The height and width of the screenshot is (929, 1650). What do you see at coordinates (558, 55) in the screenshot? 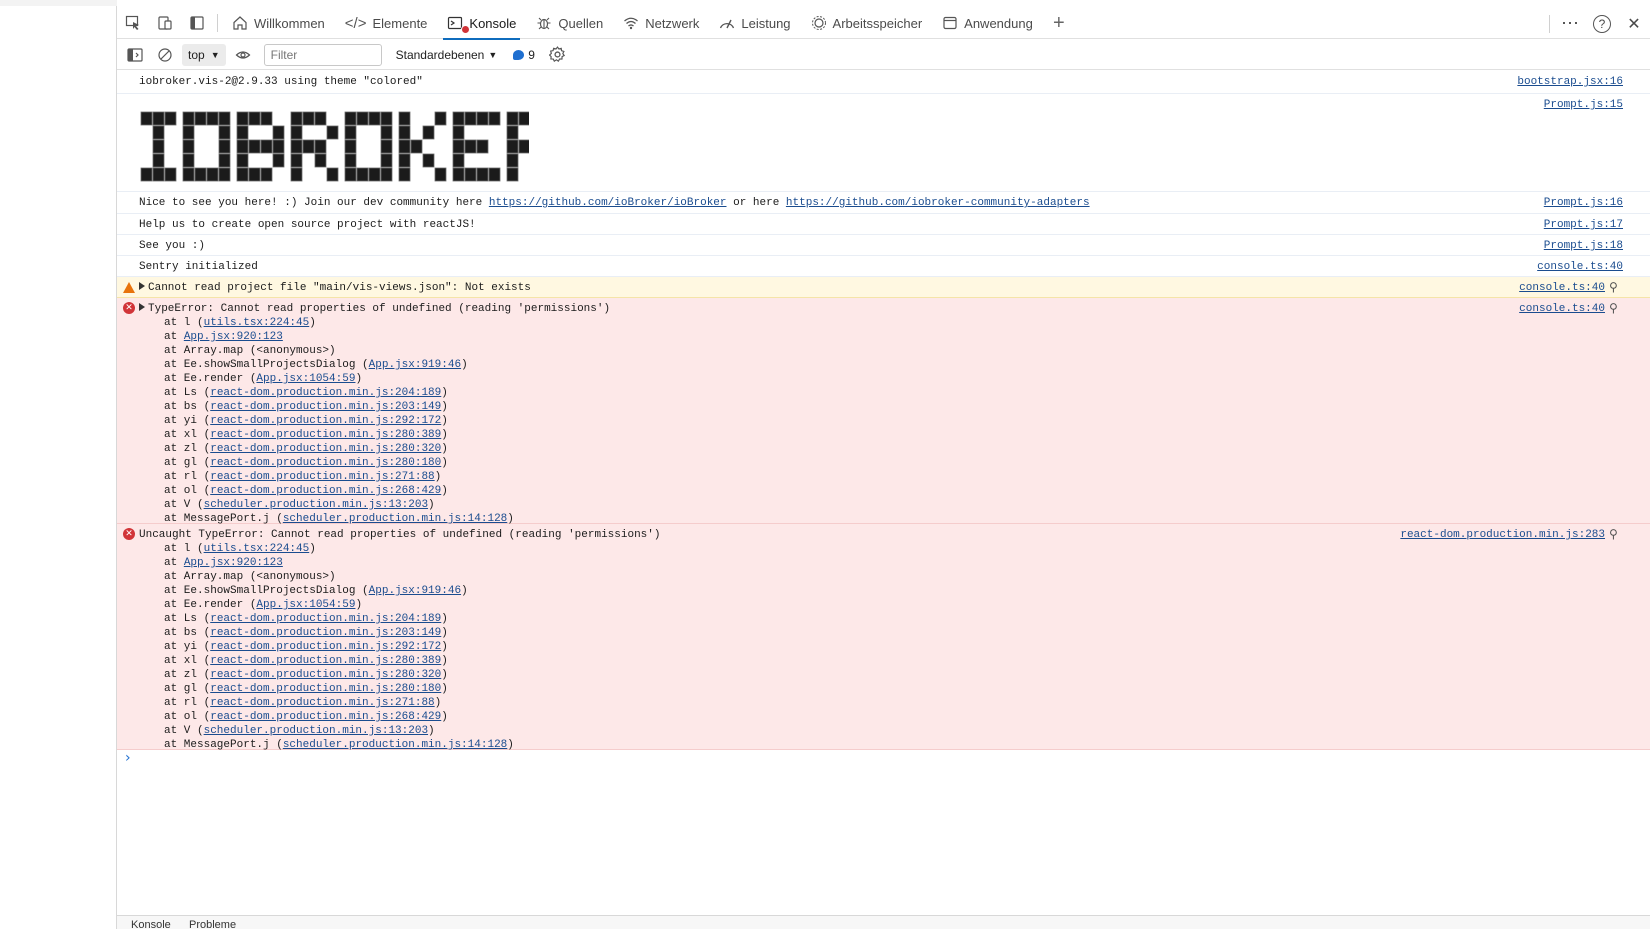
I see `console-settings-gear-icon` at bounding box center [558, 55].